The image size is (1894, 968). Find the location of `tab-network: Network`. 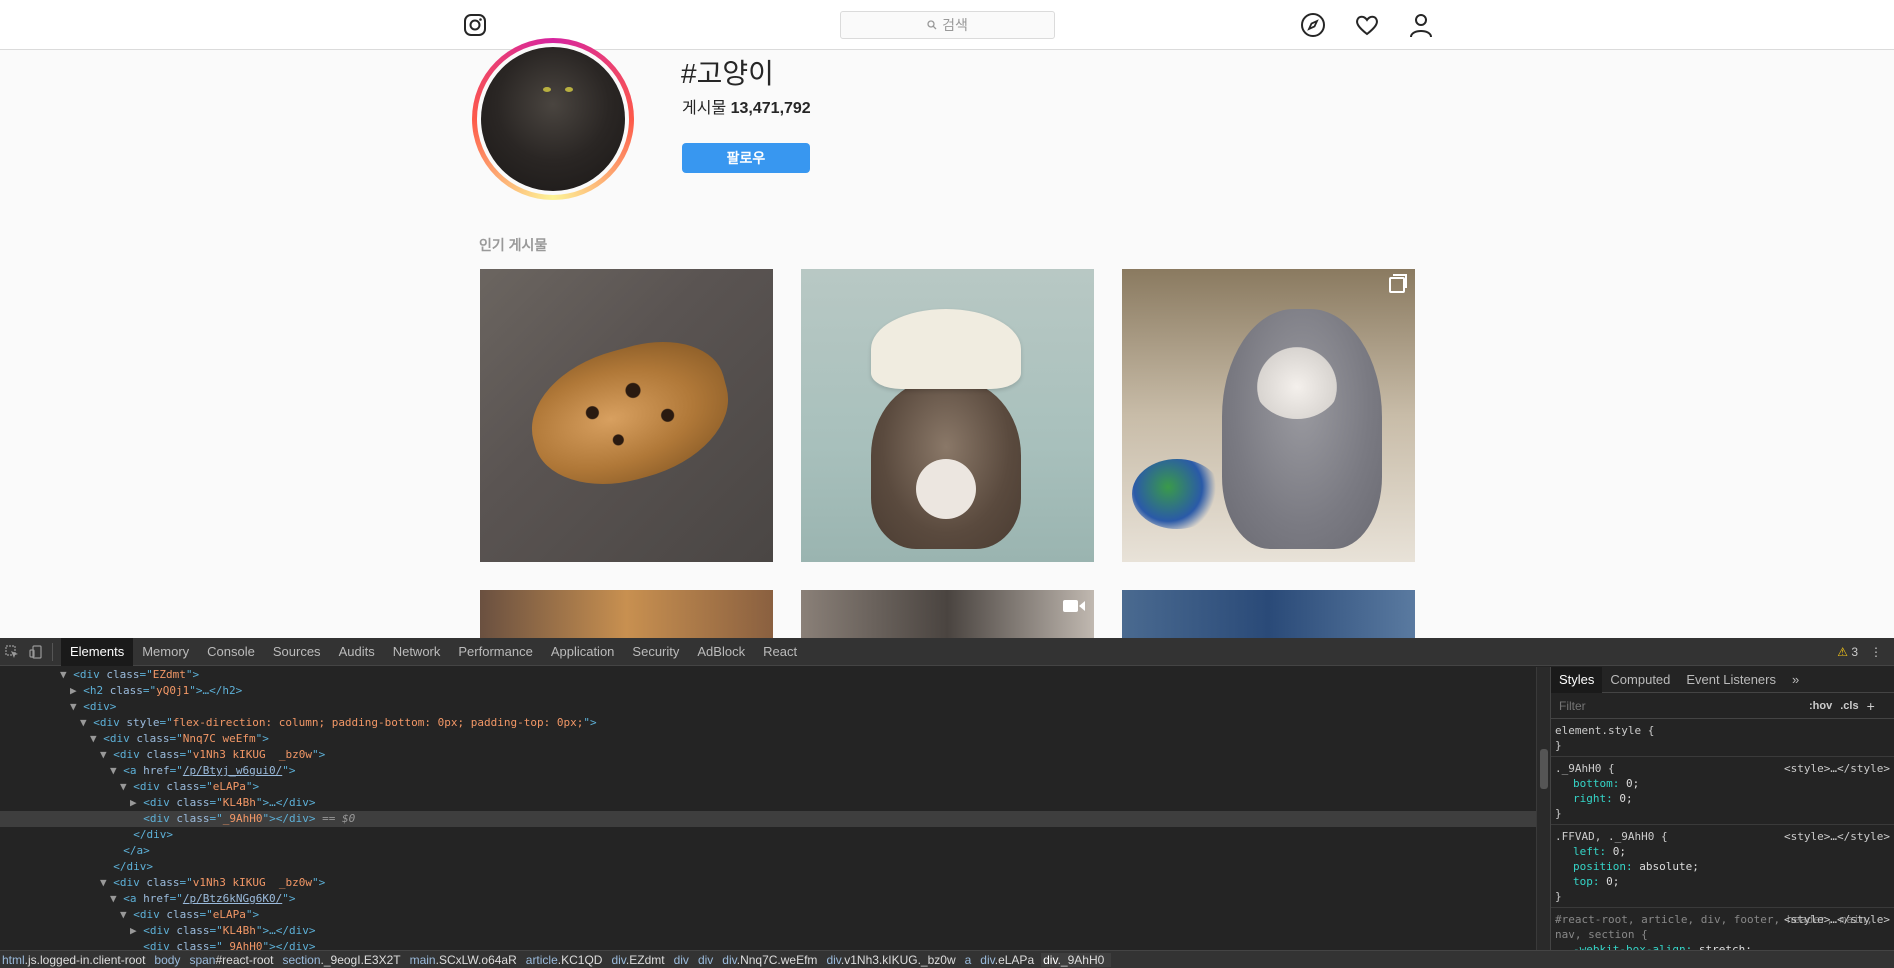

tab-network: Network is located at coordinates (417, 652).